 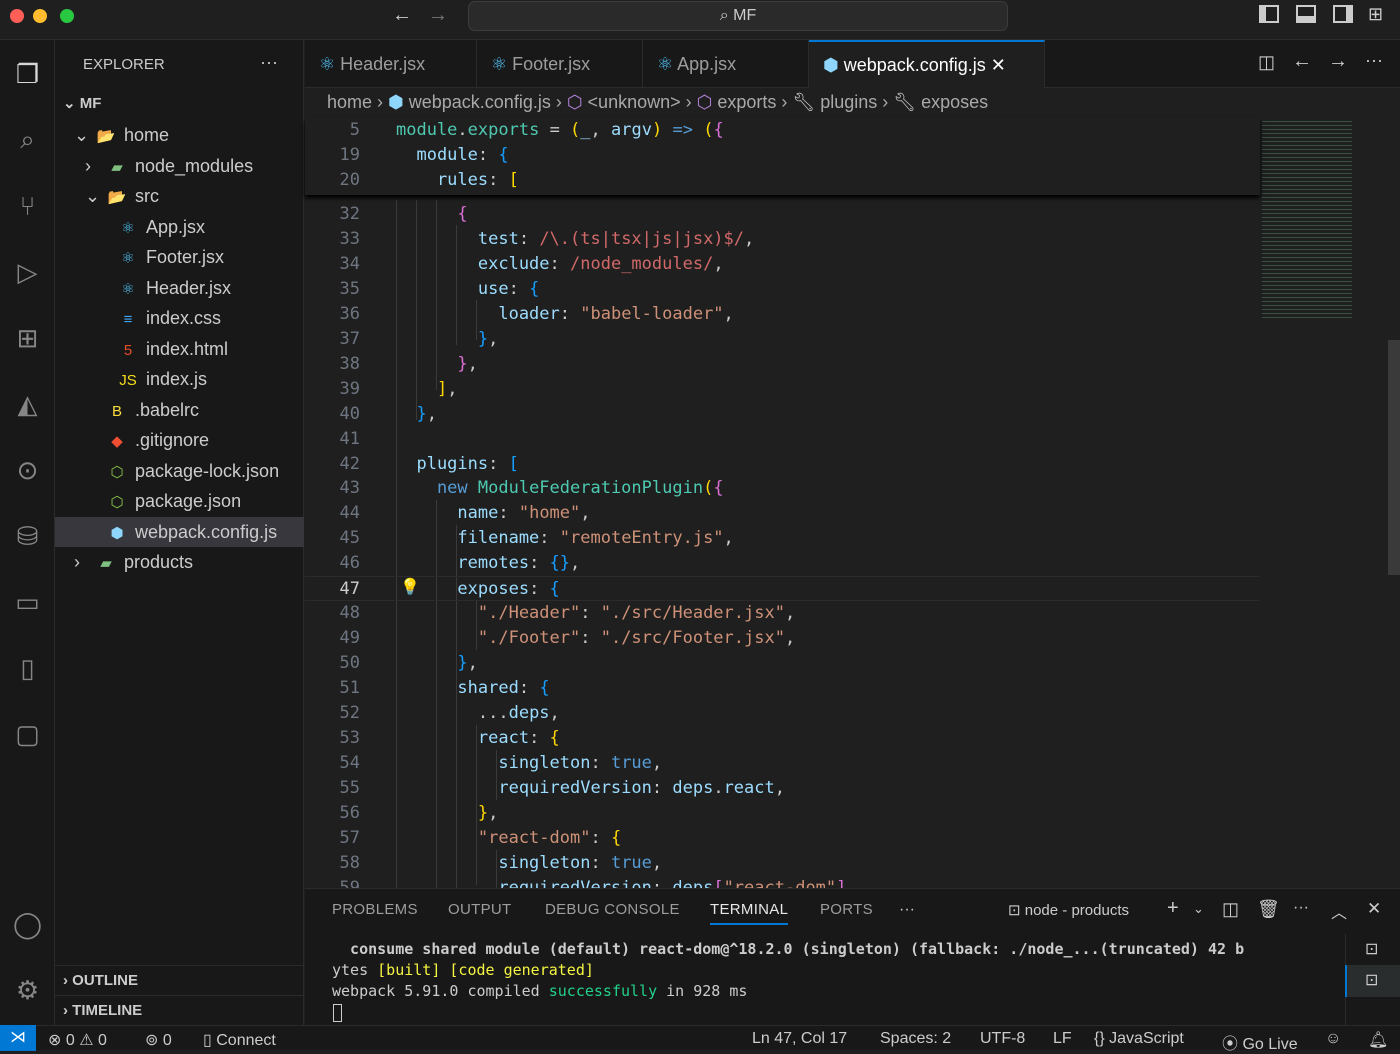 What do you see at coordinates (1343, 14) in the screenshot?
I see `toggle-secondary-sidebar-icon` at bounding box center [1343, 14].